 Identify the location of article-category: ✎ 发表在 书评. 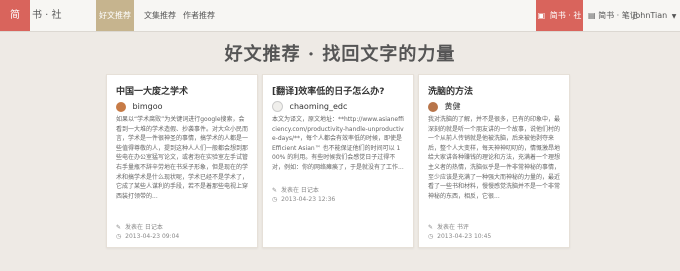
(448, 226).